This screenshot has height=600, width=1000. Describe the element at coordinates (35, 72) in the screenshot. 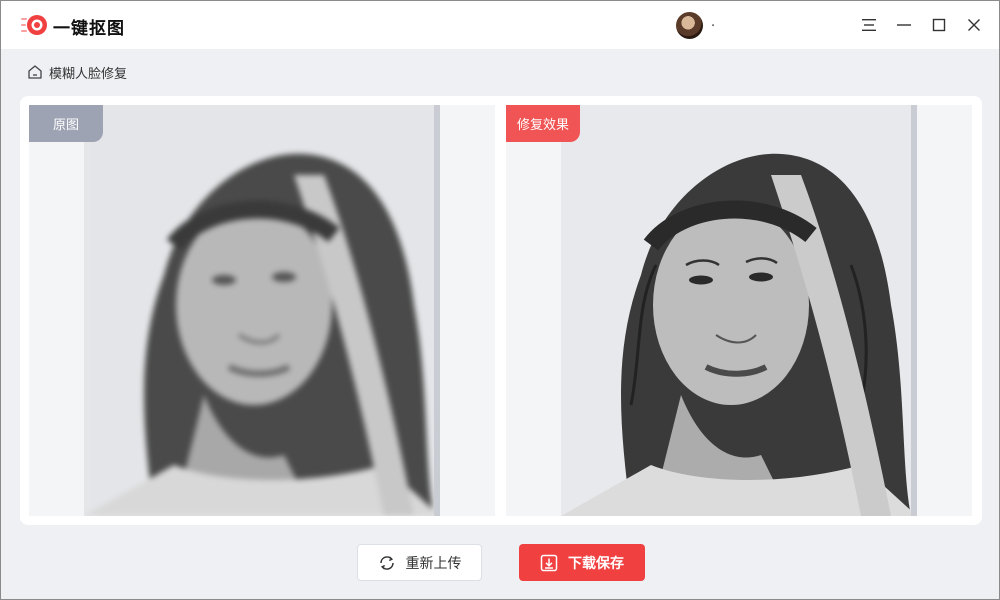

I see `home-icon` at that location.